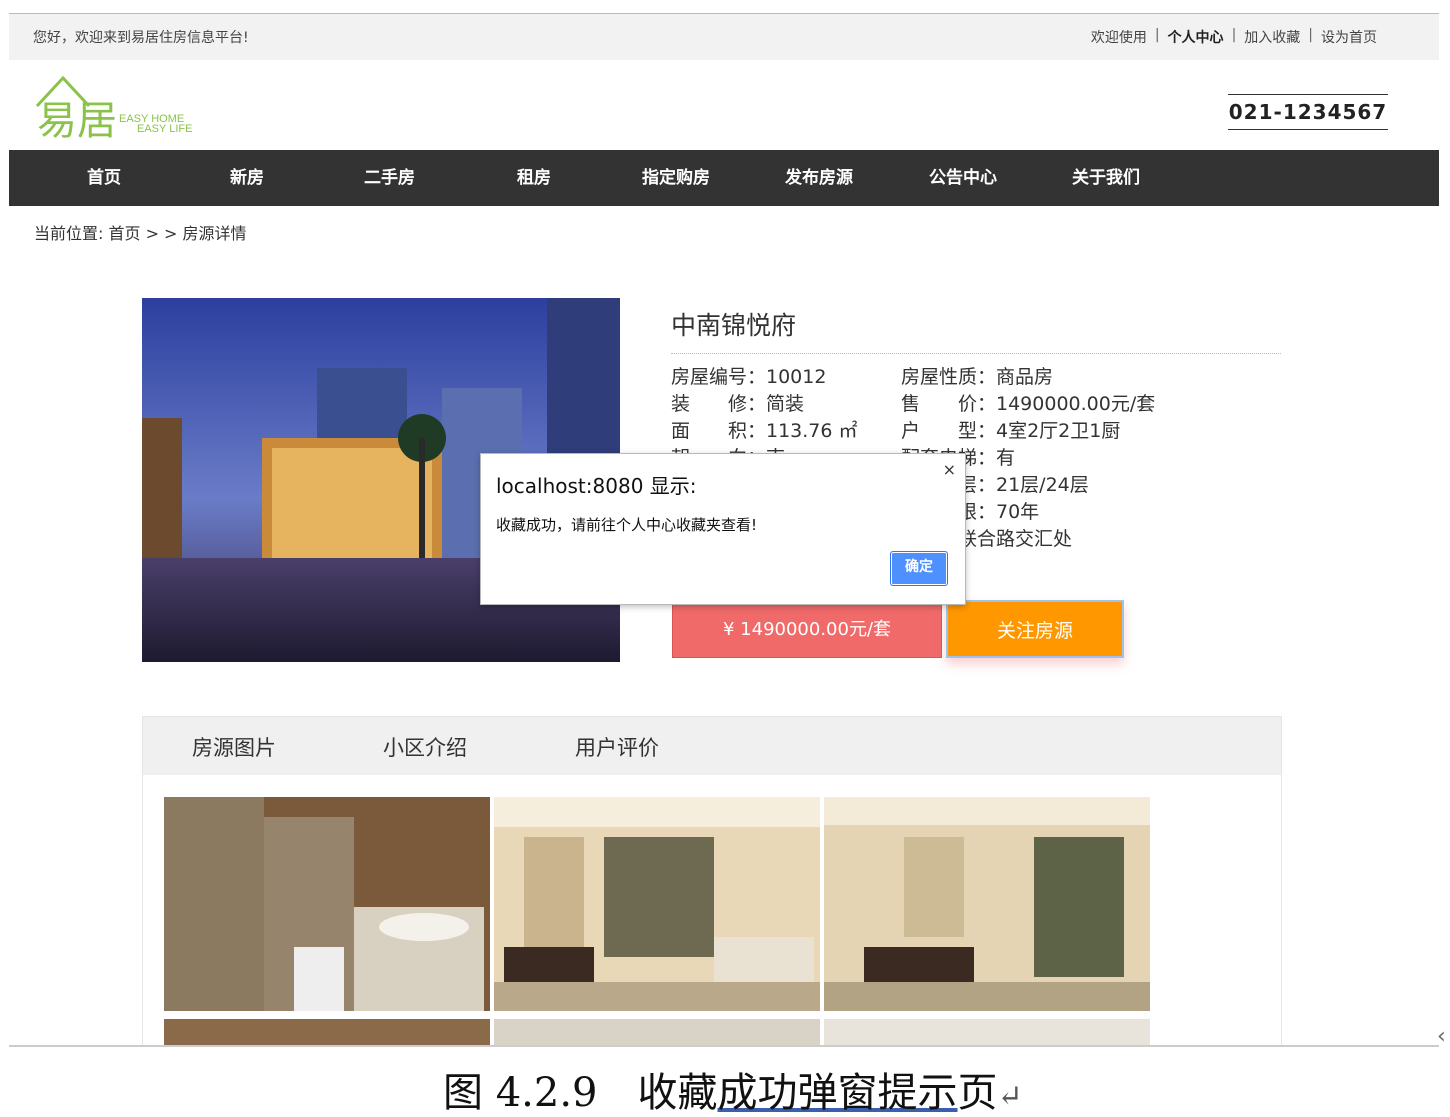  Describe the element at coordinates (1441, 1036) in the screenshot. I see `chevron-left-icon: ‹` at that location.